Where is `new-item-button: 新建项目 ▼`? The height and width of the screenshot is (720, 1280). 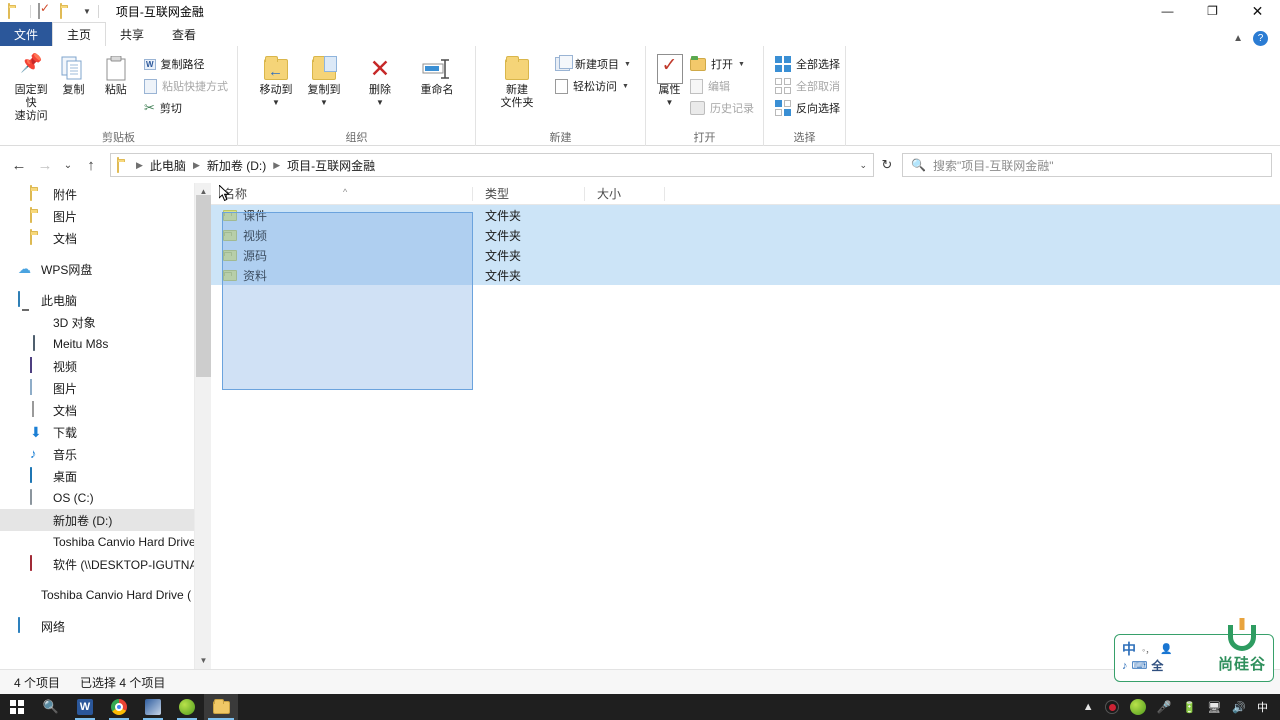 new-item-button: 新建项目 ▼ is located at coordinates (593, 64).